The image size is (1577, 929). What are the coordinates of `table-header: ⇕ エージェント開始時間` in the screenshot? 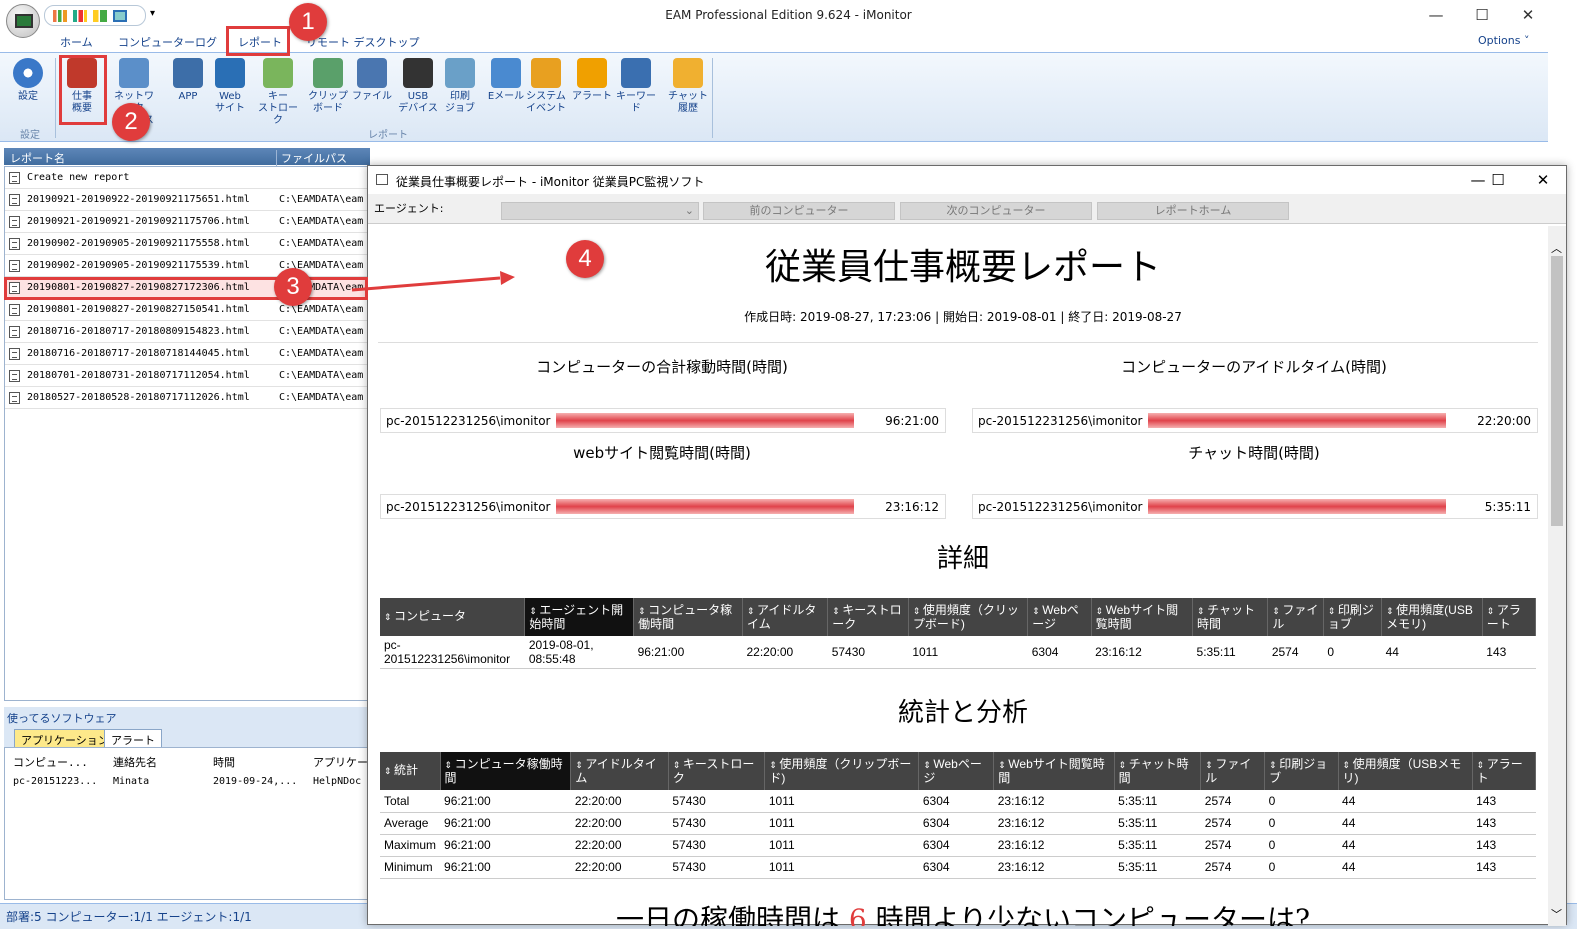 It's located at (579, 617).